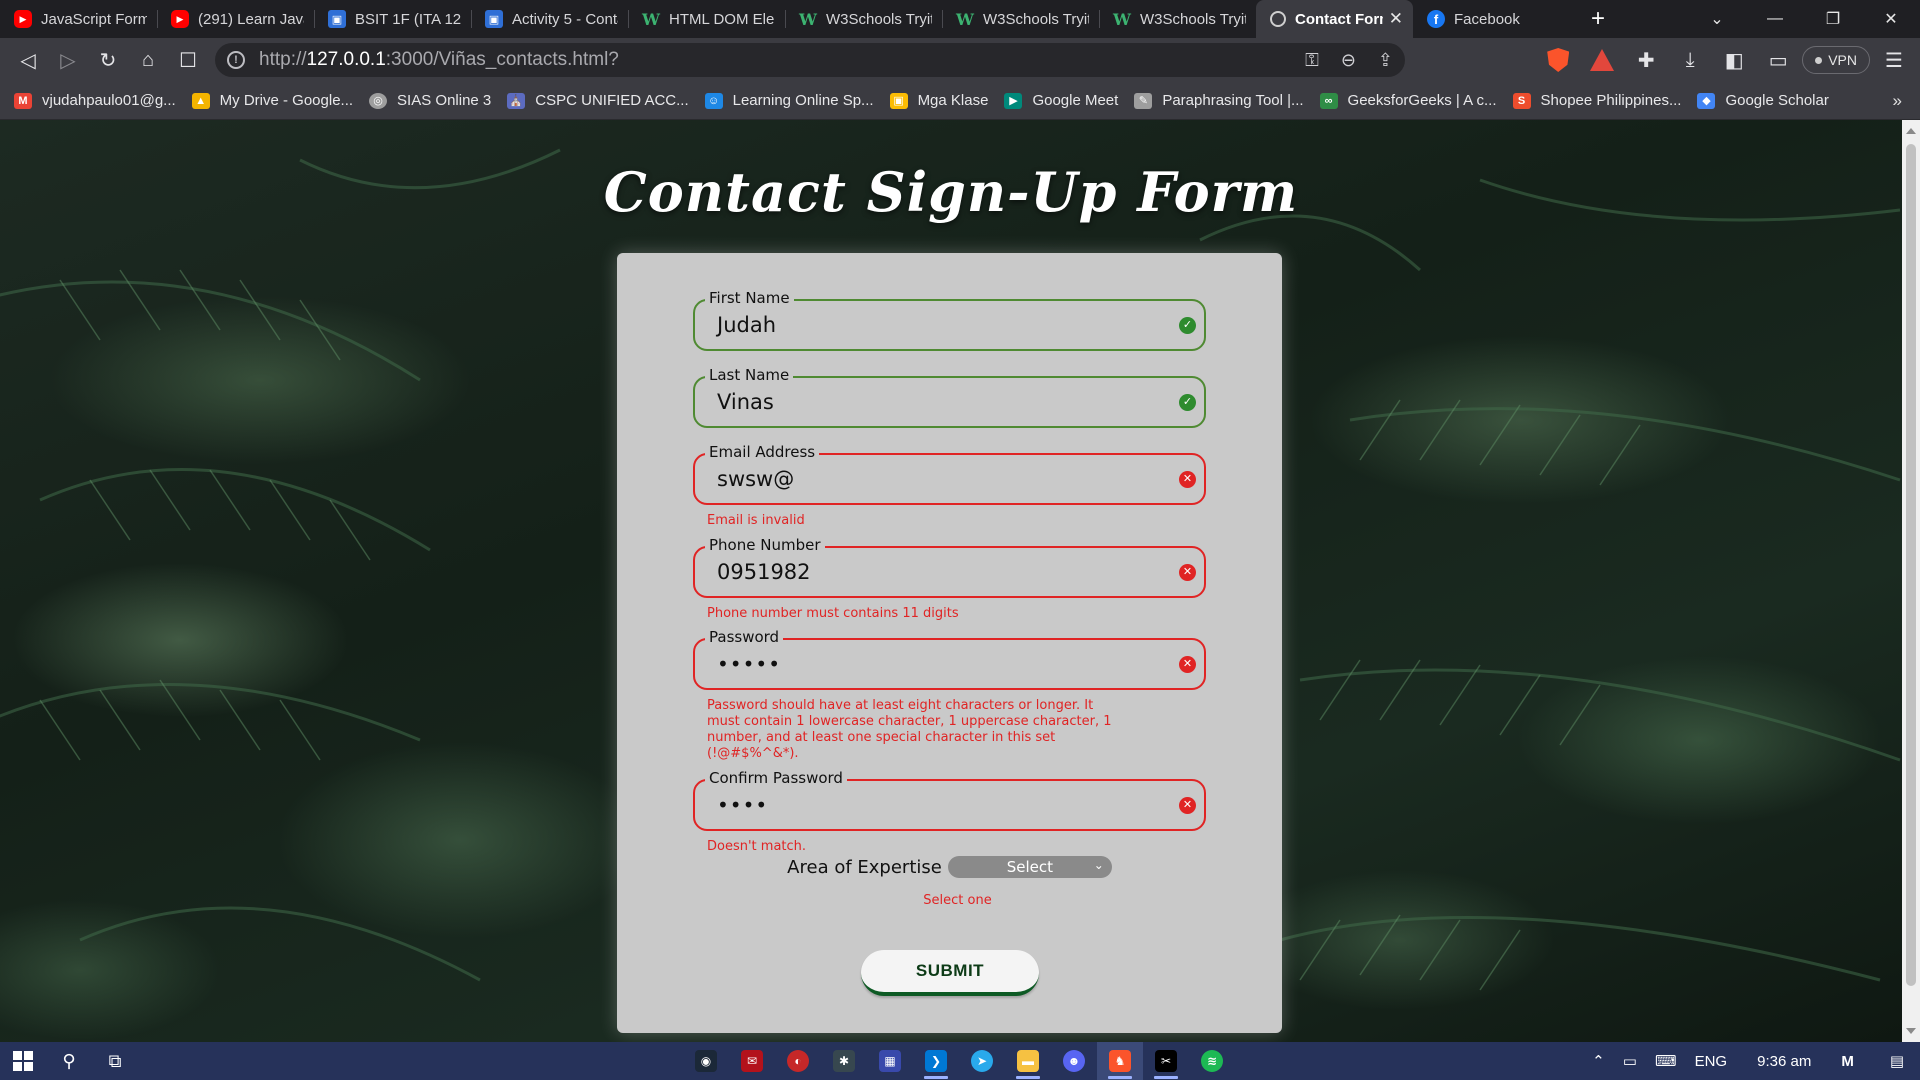 The height and width of the screenshot is (1080, 1920). I want to click on restore-button: ❐, so click(1833, 19).